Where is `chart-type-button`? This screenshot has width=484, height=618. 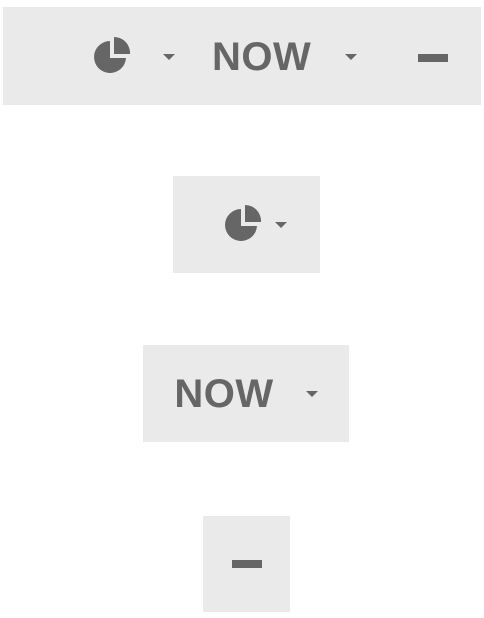
chart-type-button is located at coordinates (133, 57).